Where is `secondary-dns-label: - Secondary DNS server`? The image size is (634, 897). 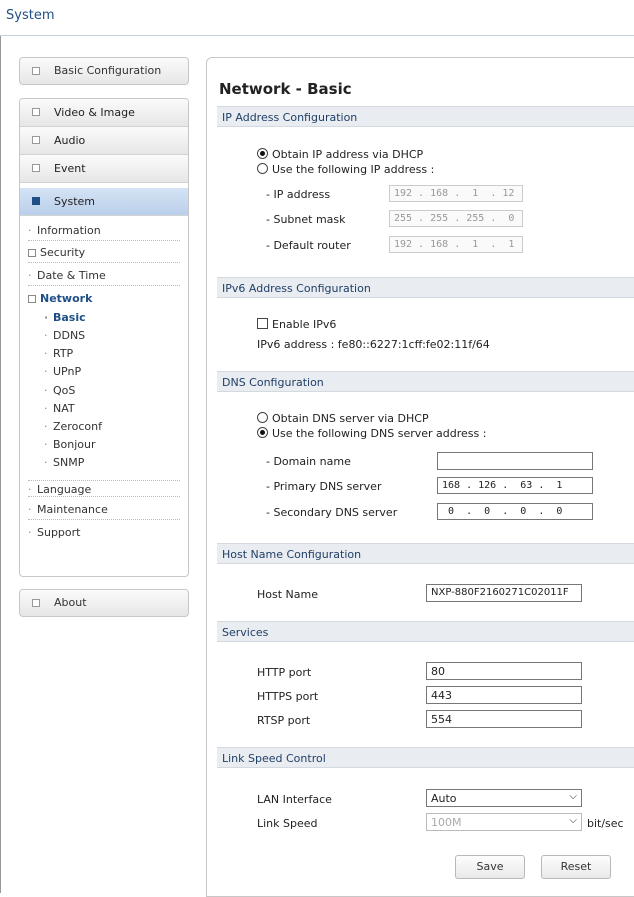
secondary-dns-label: - Secondary DNS server is located at coordinates (332, 512).